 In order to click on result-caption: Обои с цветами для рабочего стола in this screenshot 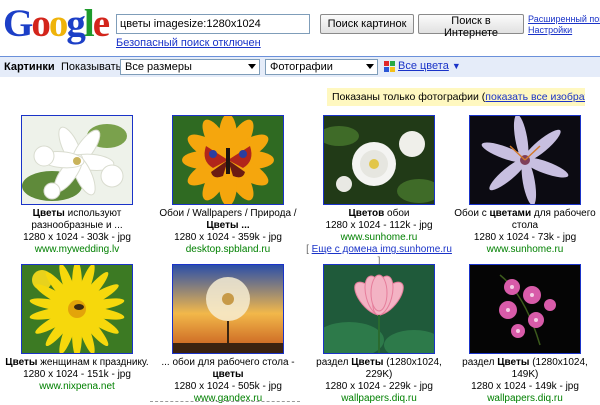, I will do `click(525, 220)`.